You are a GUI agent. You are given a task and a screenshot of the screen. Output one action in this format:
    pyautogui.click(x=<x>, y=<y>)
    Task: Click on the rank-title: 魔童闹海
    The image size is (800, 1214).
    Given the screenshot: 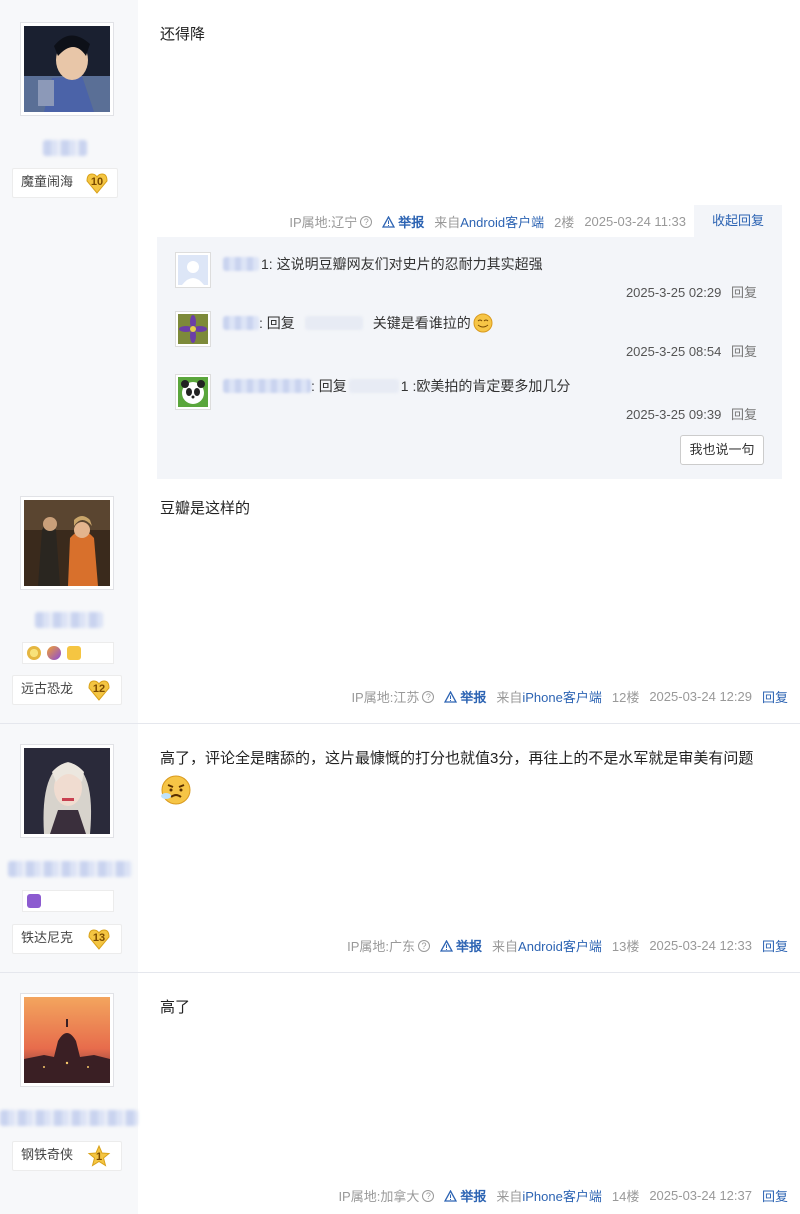 What is the action you would take?
    pyautogui.click(x=47, y=182)
    